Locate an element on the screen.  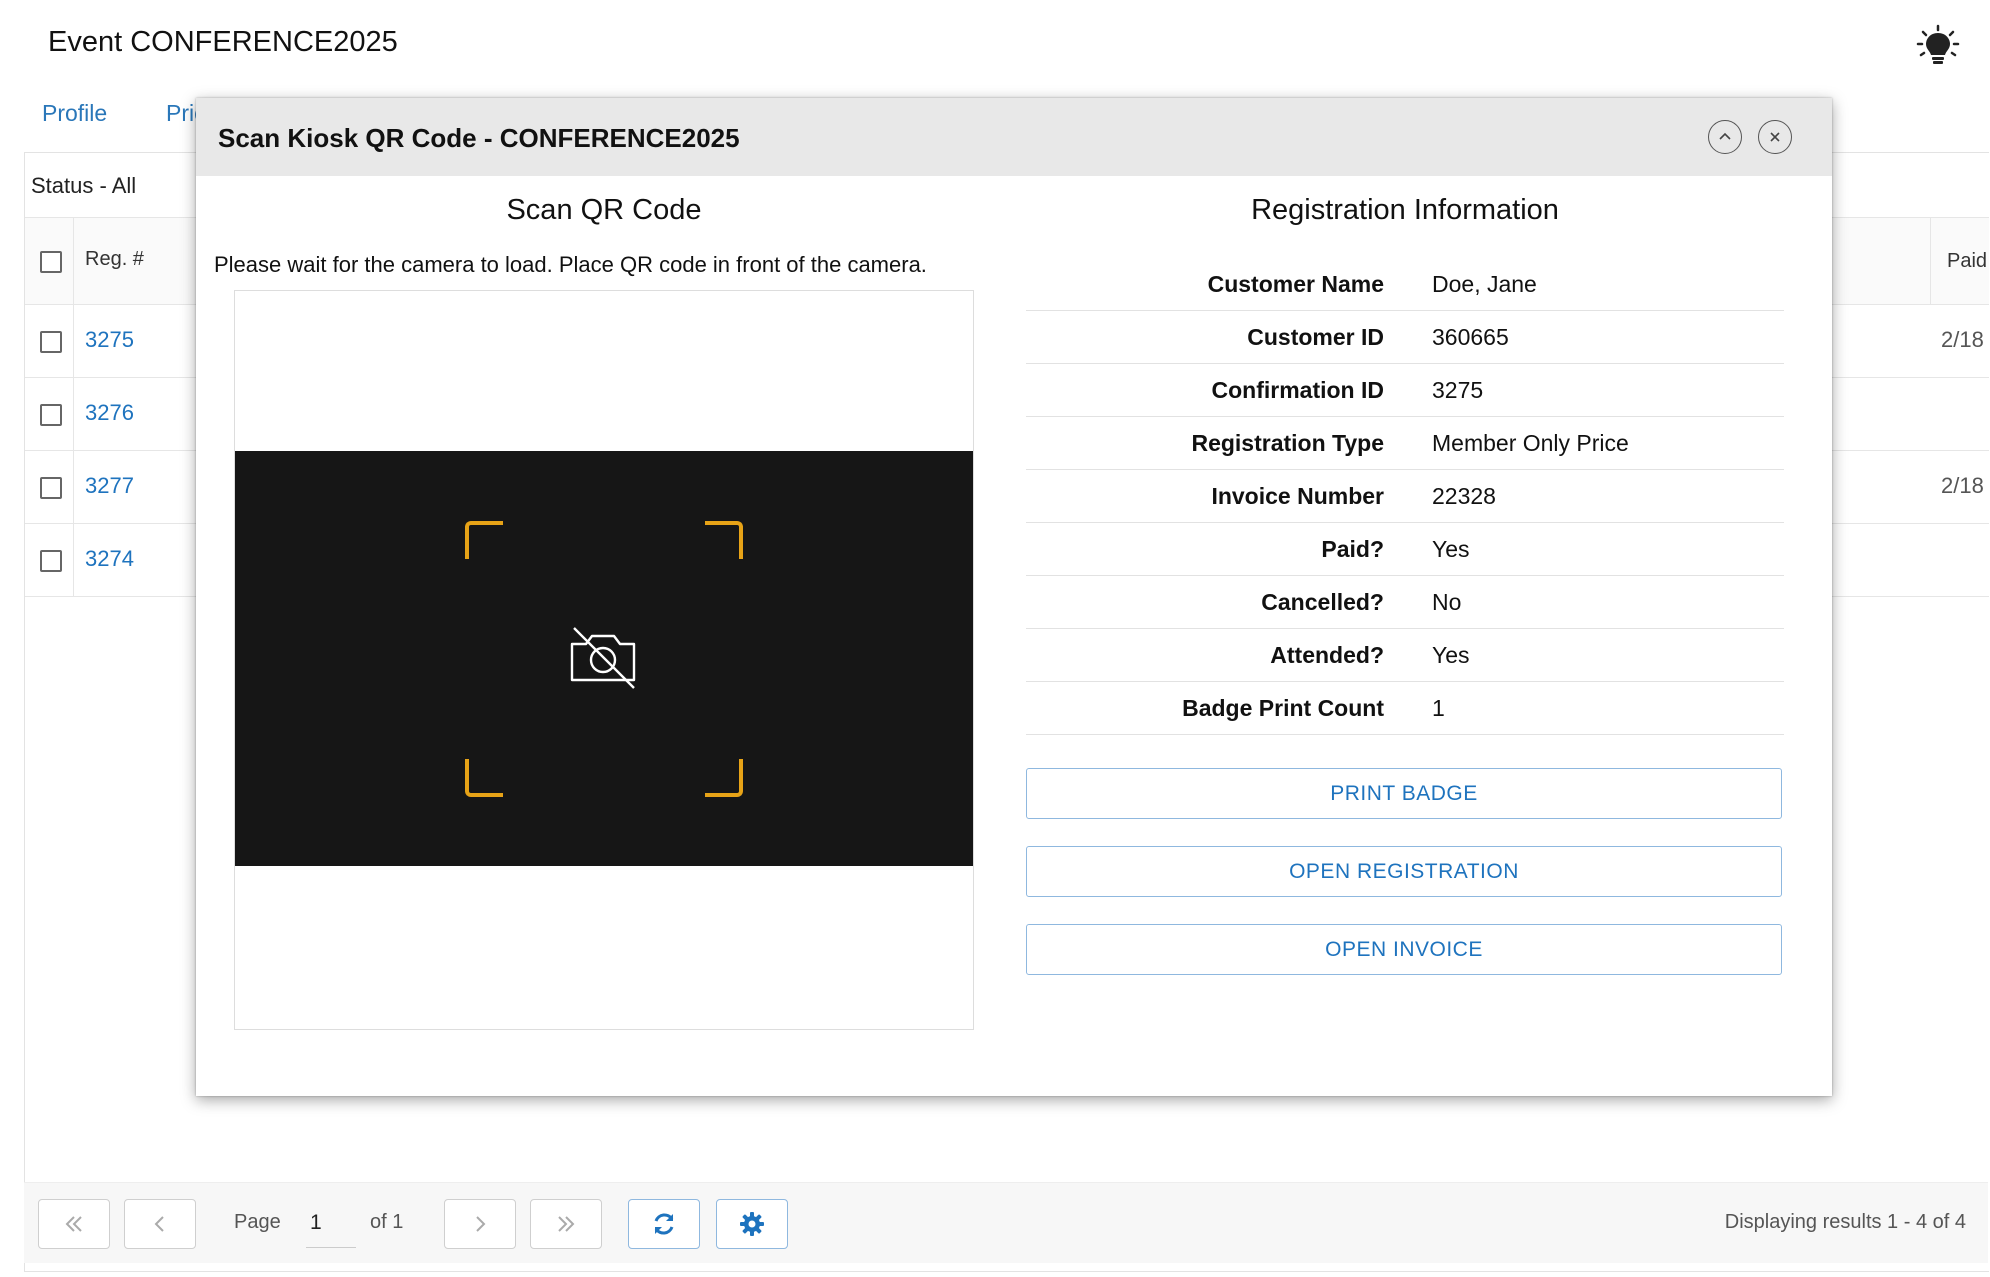
info-row: Customer Name Doe, Jane is located at coordinates (1405, 284).